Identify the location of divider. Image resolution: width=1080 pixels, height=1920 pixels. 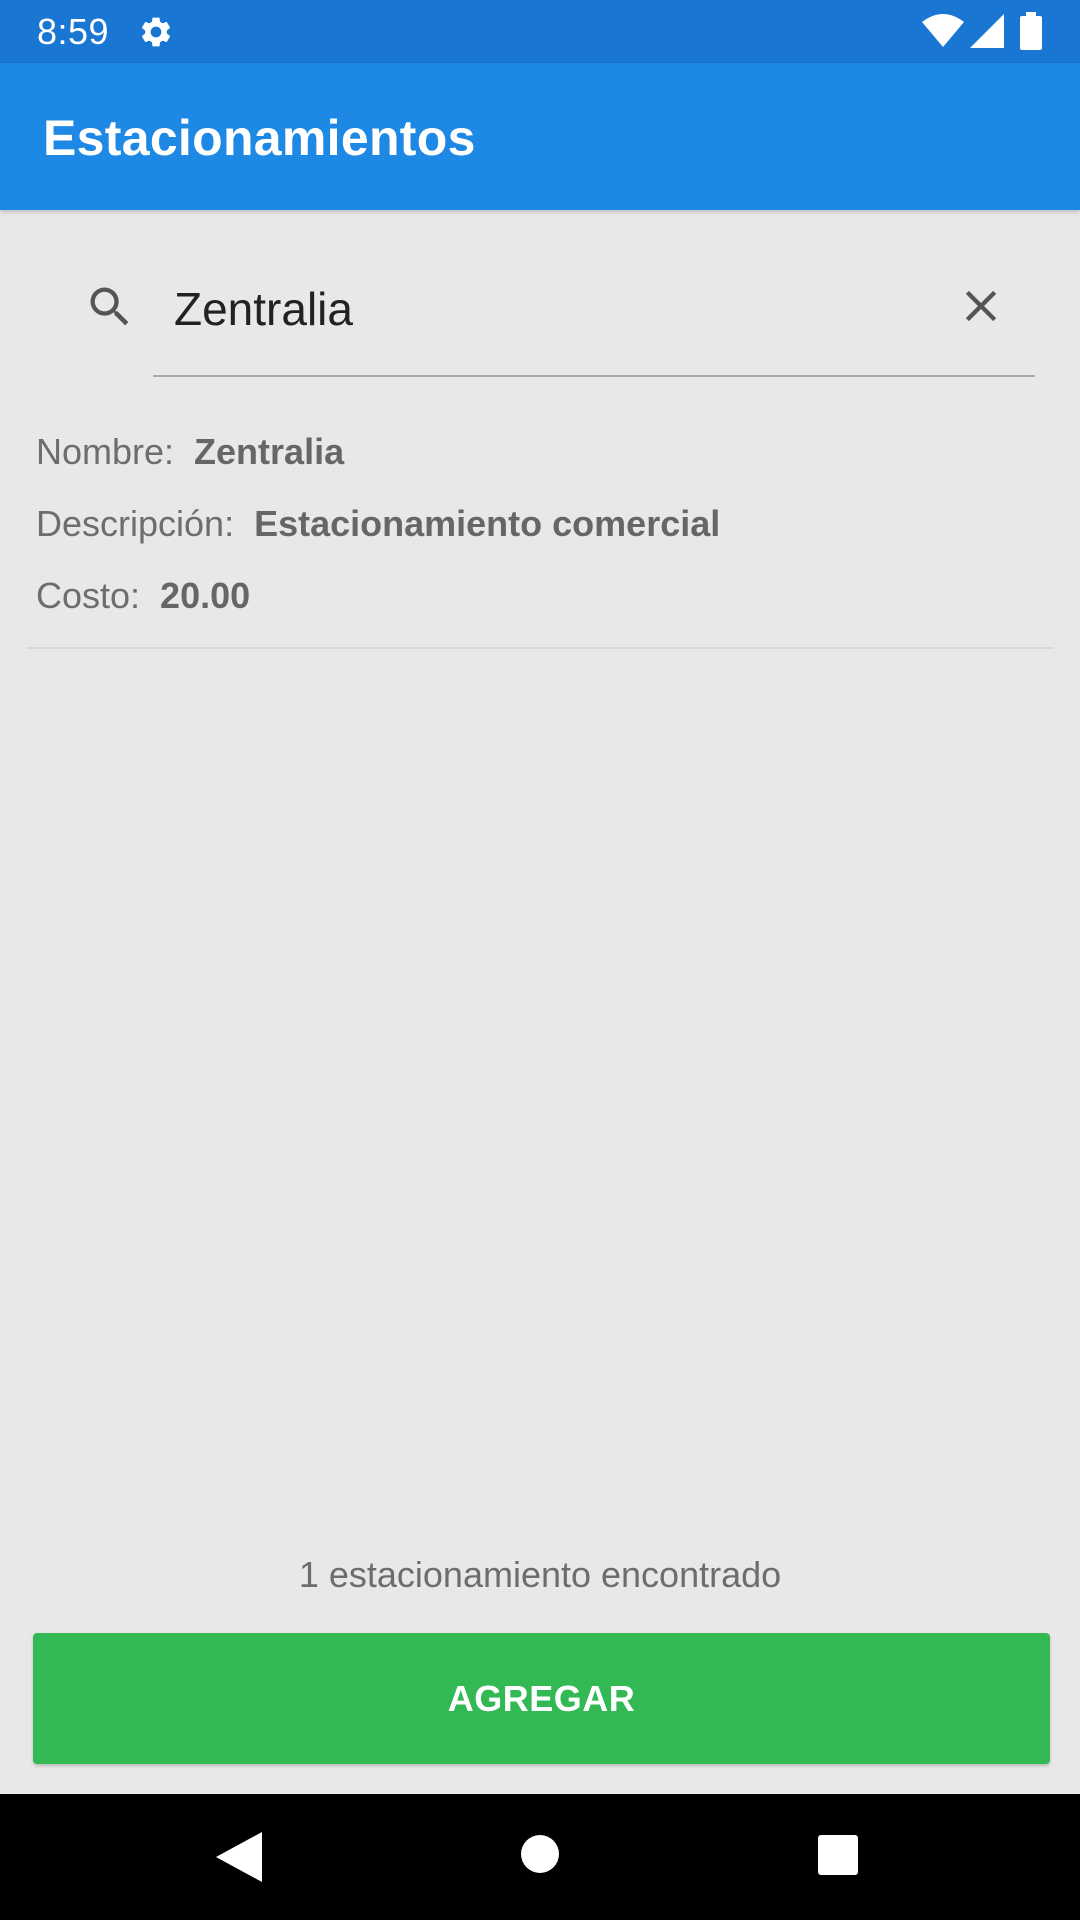
(540, 648).